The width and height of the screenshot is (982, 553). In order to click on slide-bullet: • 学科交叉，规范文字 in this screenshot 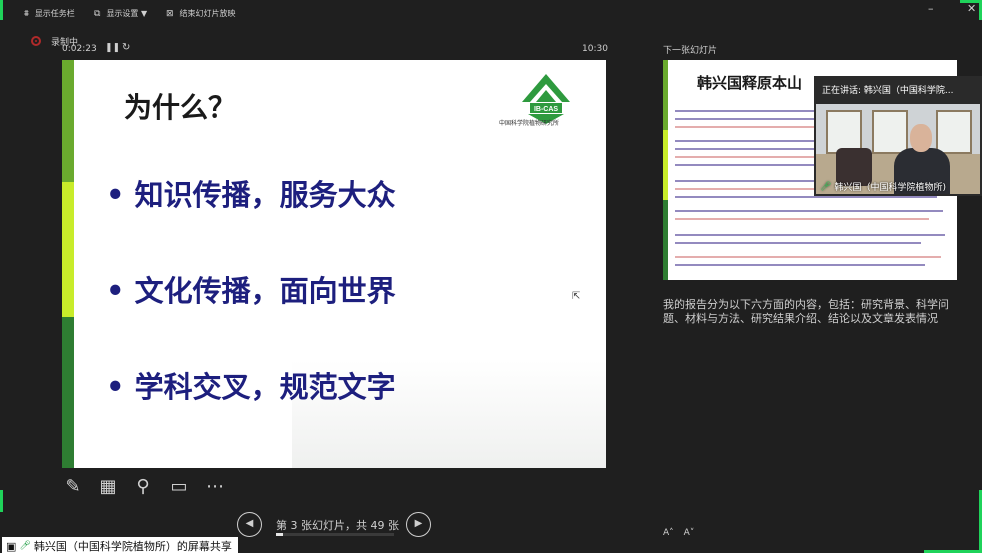, I will do `click(251, 387)`.